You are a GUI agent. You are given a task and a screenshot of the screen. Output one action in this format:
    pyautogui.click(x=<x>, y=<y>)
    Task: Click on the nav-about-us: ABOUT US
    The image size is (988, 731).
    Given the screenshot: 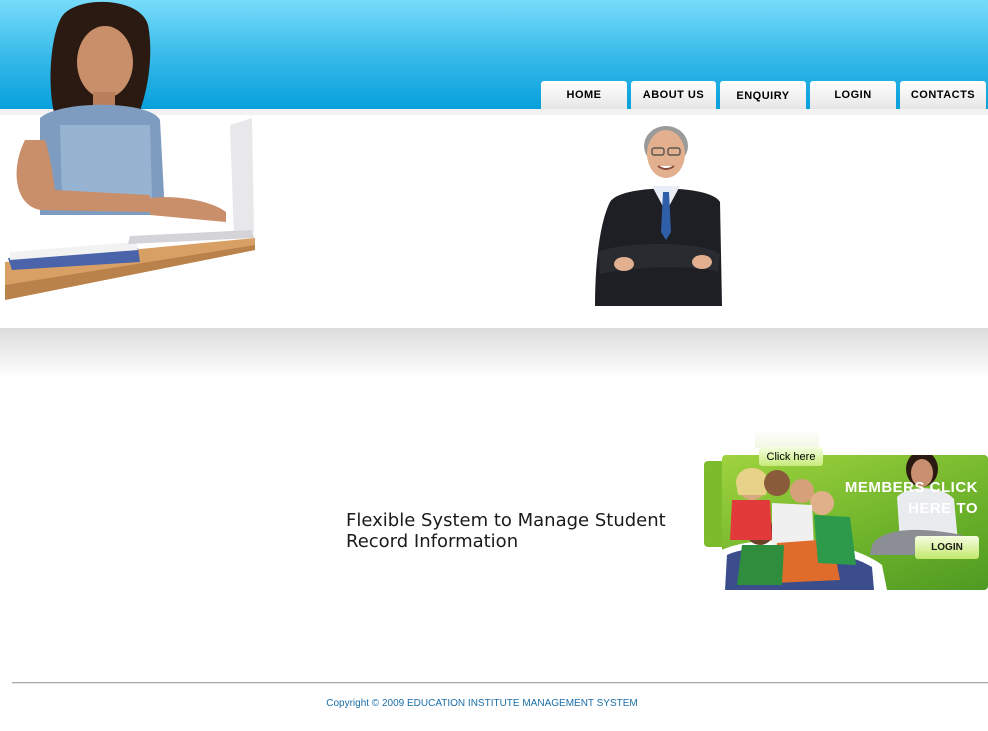 What is the action you would take?
    pyautogui.click(x=673, y=95)
    